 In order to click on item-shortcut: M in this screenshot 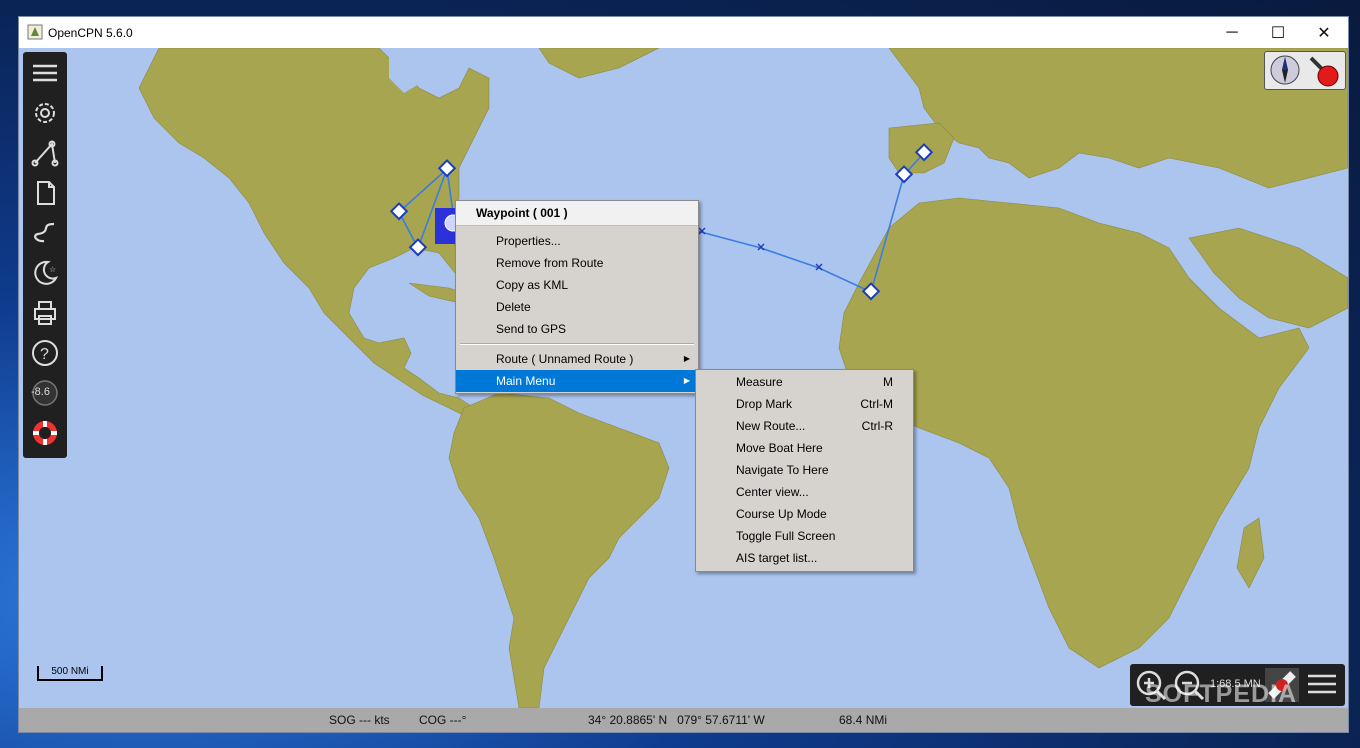, I will do `click(888, 382)`.